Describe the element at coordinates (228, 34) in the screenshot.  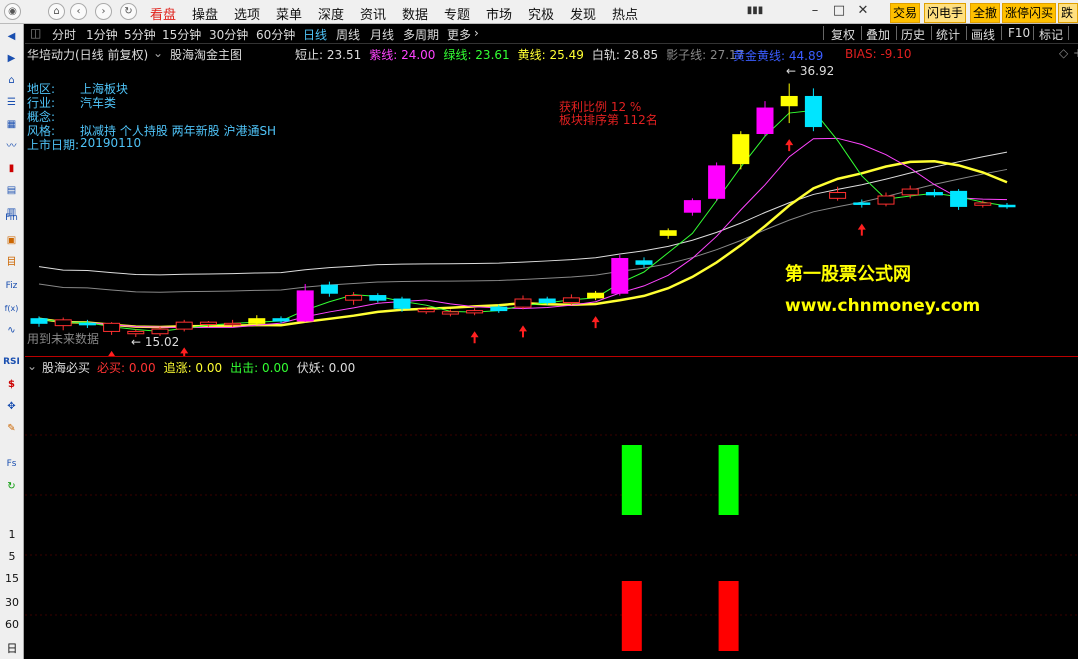
I see `period-30min: 30分钟` at that location.